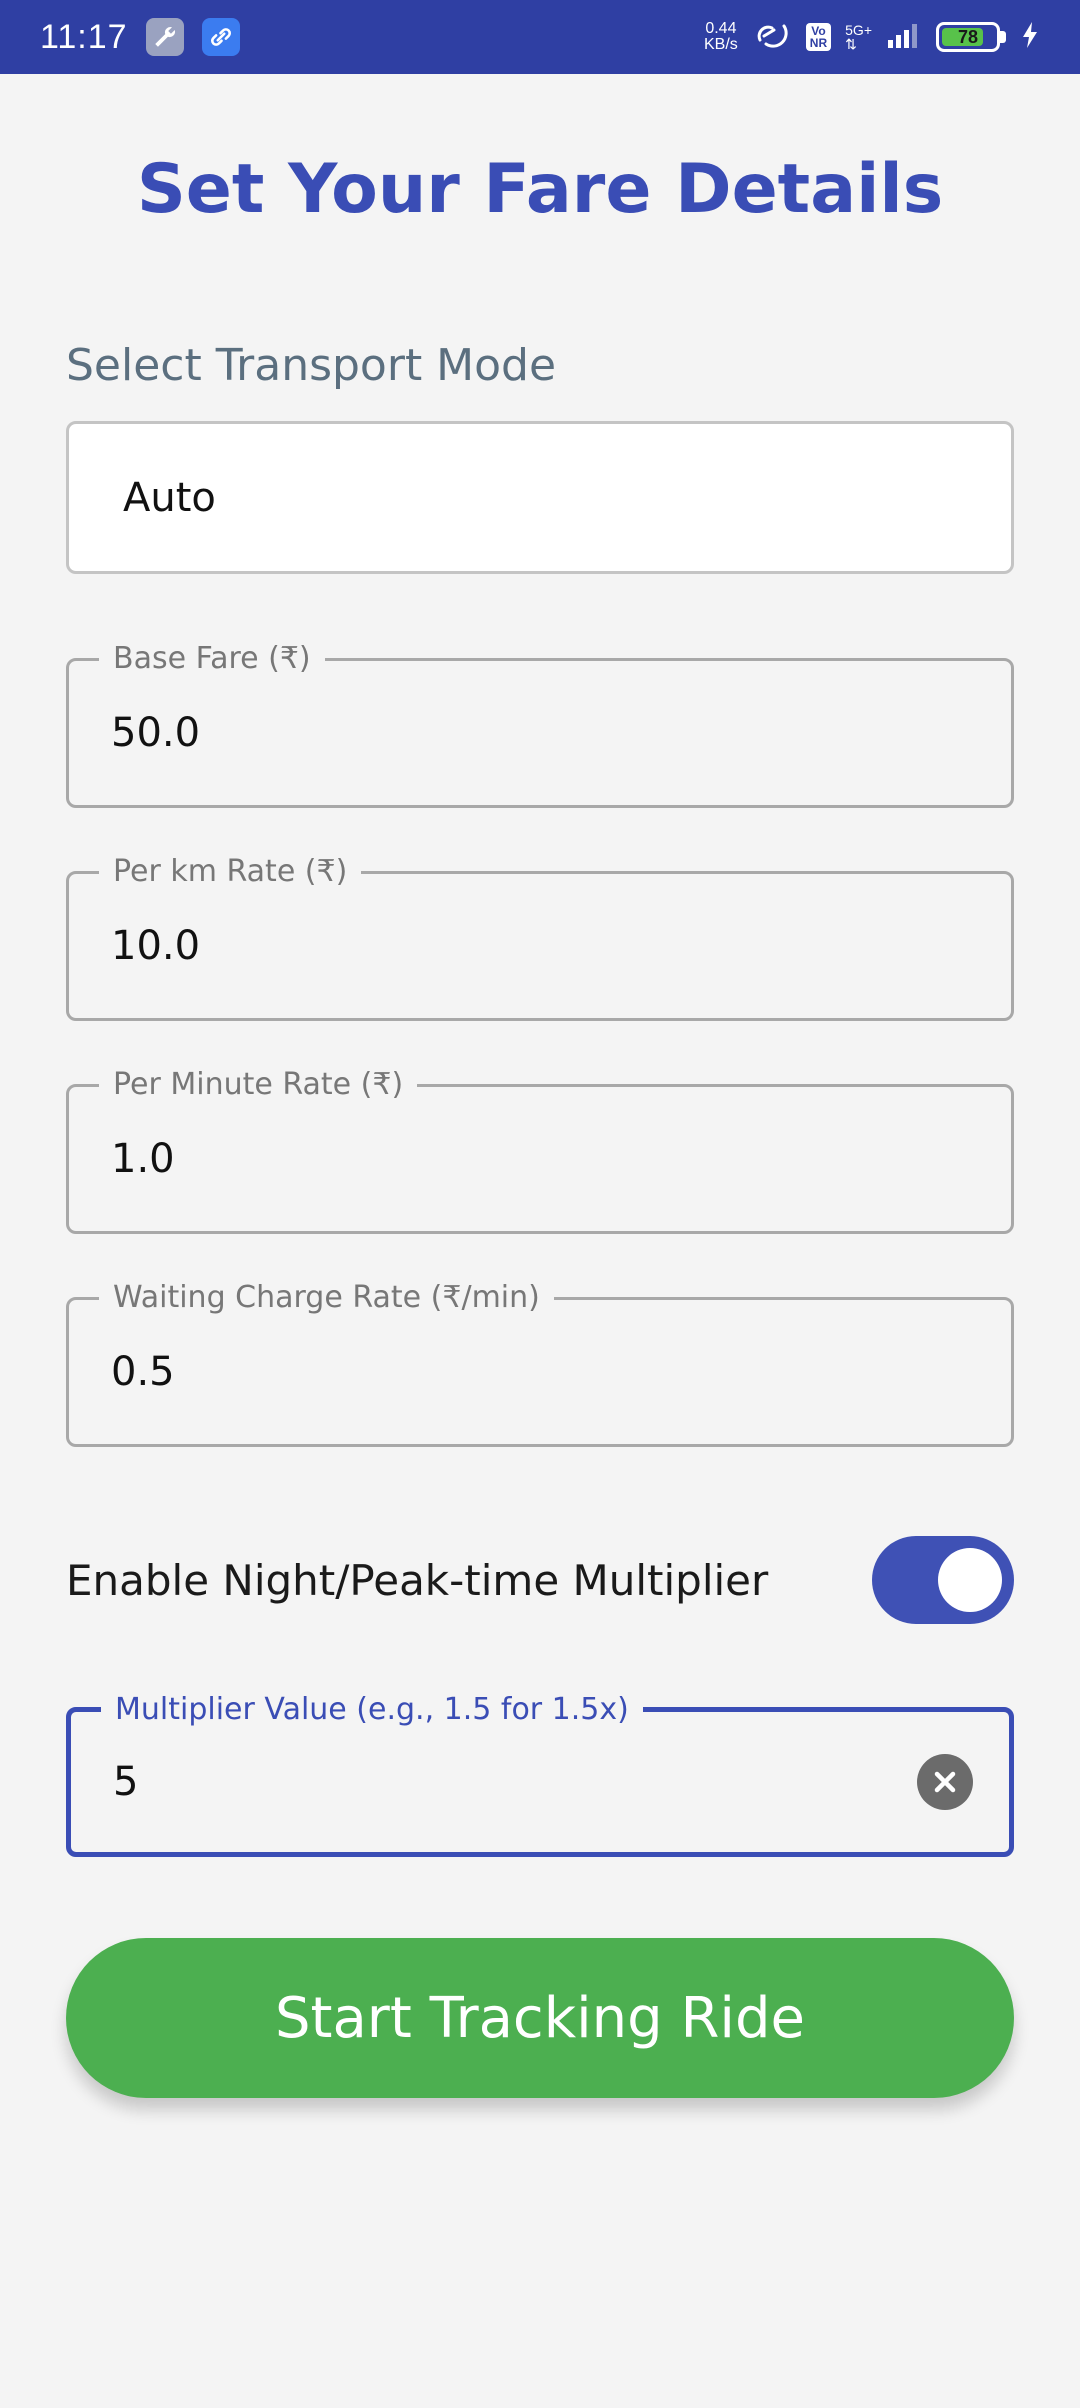  I want to click on battery-icon: 78, so click(968, 37).